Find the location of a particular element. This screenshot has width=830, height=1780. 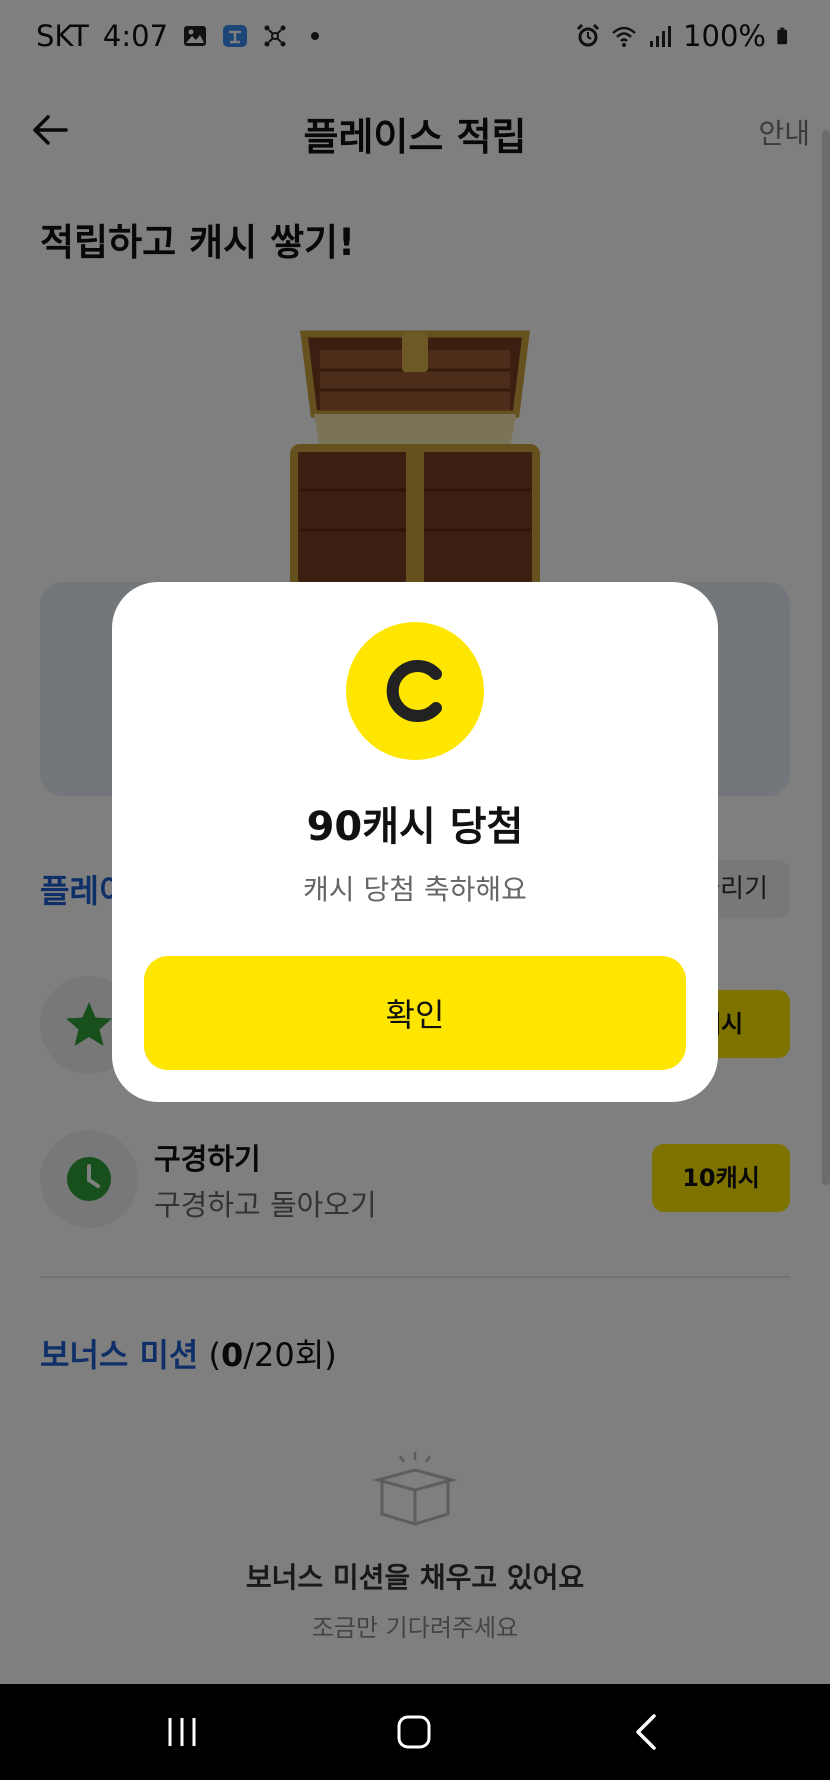

home-icon is located at coordinates (414, 1732).